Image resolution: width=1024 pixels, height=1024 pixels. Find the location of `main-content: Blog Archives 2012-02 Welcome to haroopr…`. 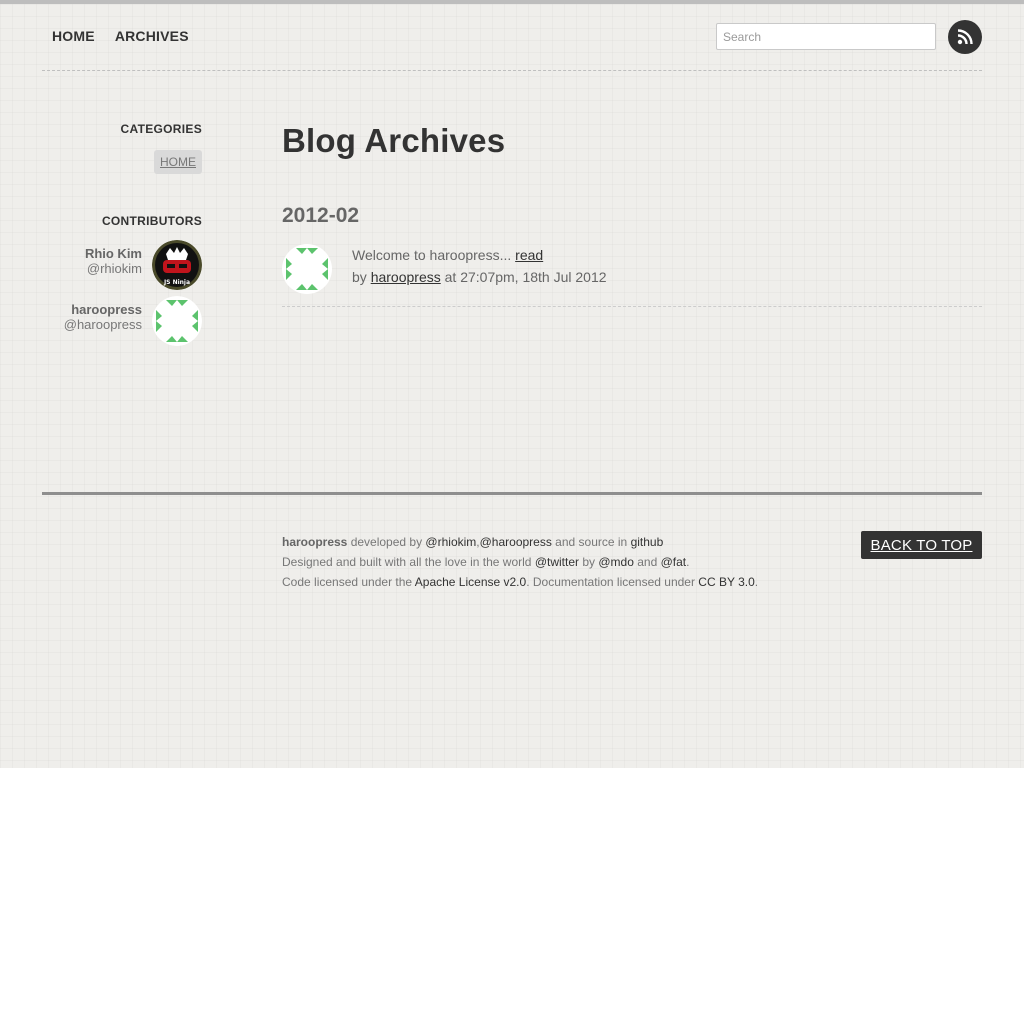

main-content: Blog Archives 2012-02 Welcome to haroopr… is located at coordinates (632, 214).